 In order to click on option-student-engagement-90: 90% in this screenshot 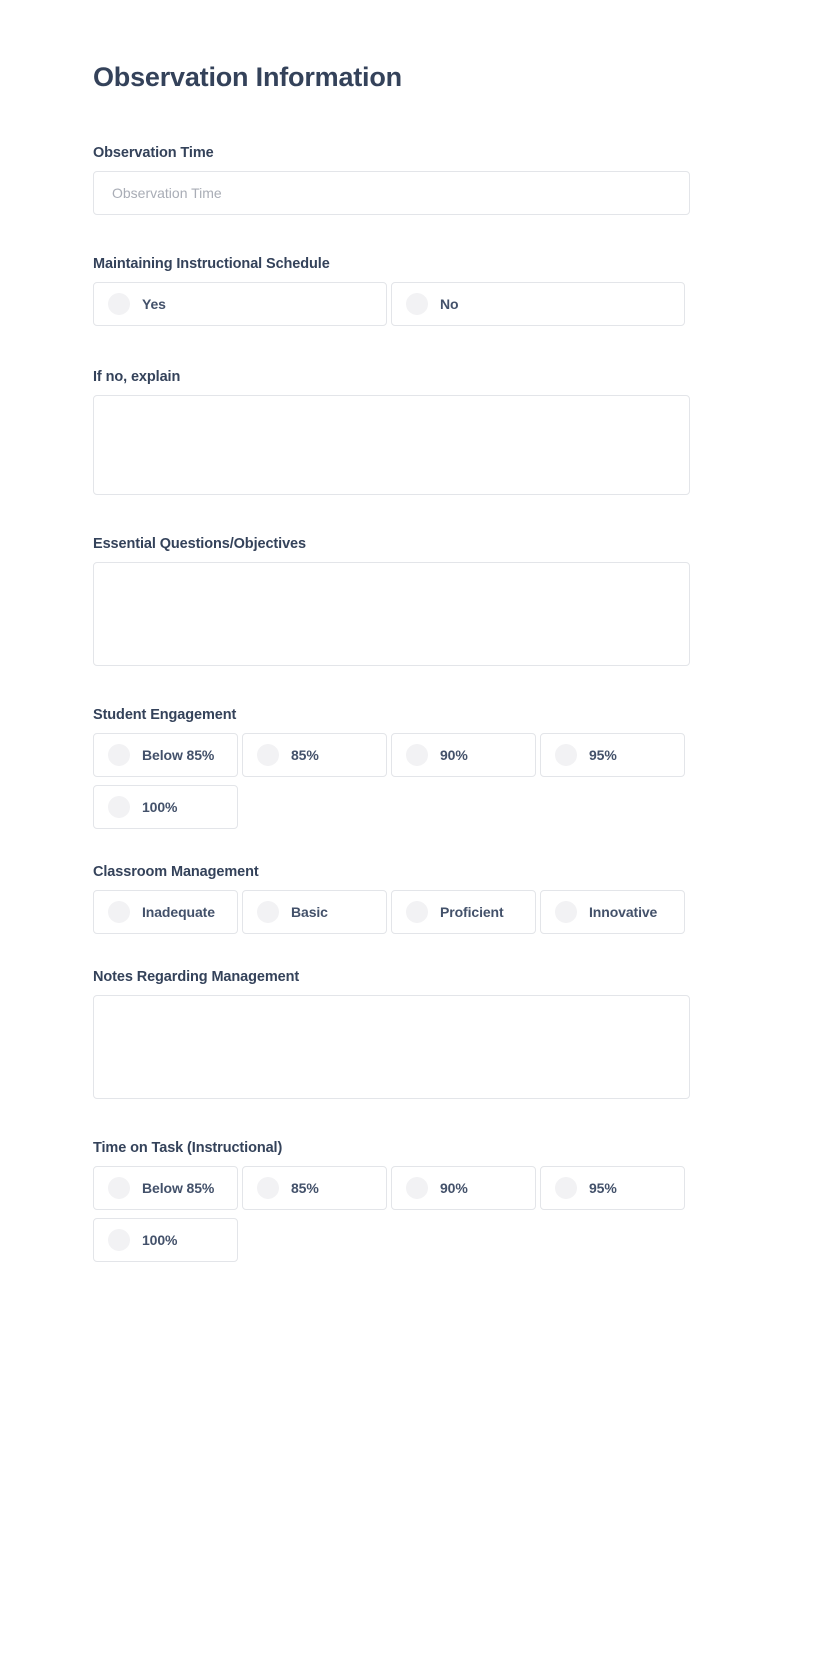, I will do `click(463, 755)`.